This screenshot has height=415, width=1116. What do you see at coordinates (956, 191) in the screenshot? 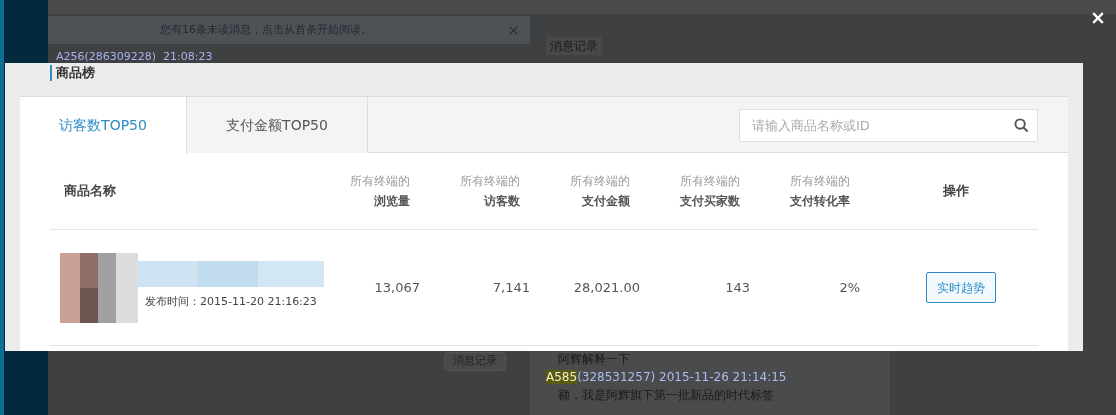
I see `column-header: 操作` at bounding box center [956, 191].